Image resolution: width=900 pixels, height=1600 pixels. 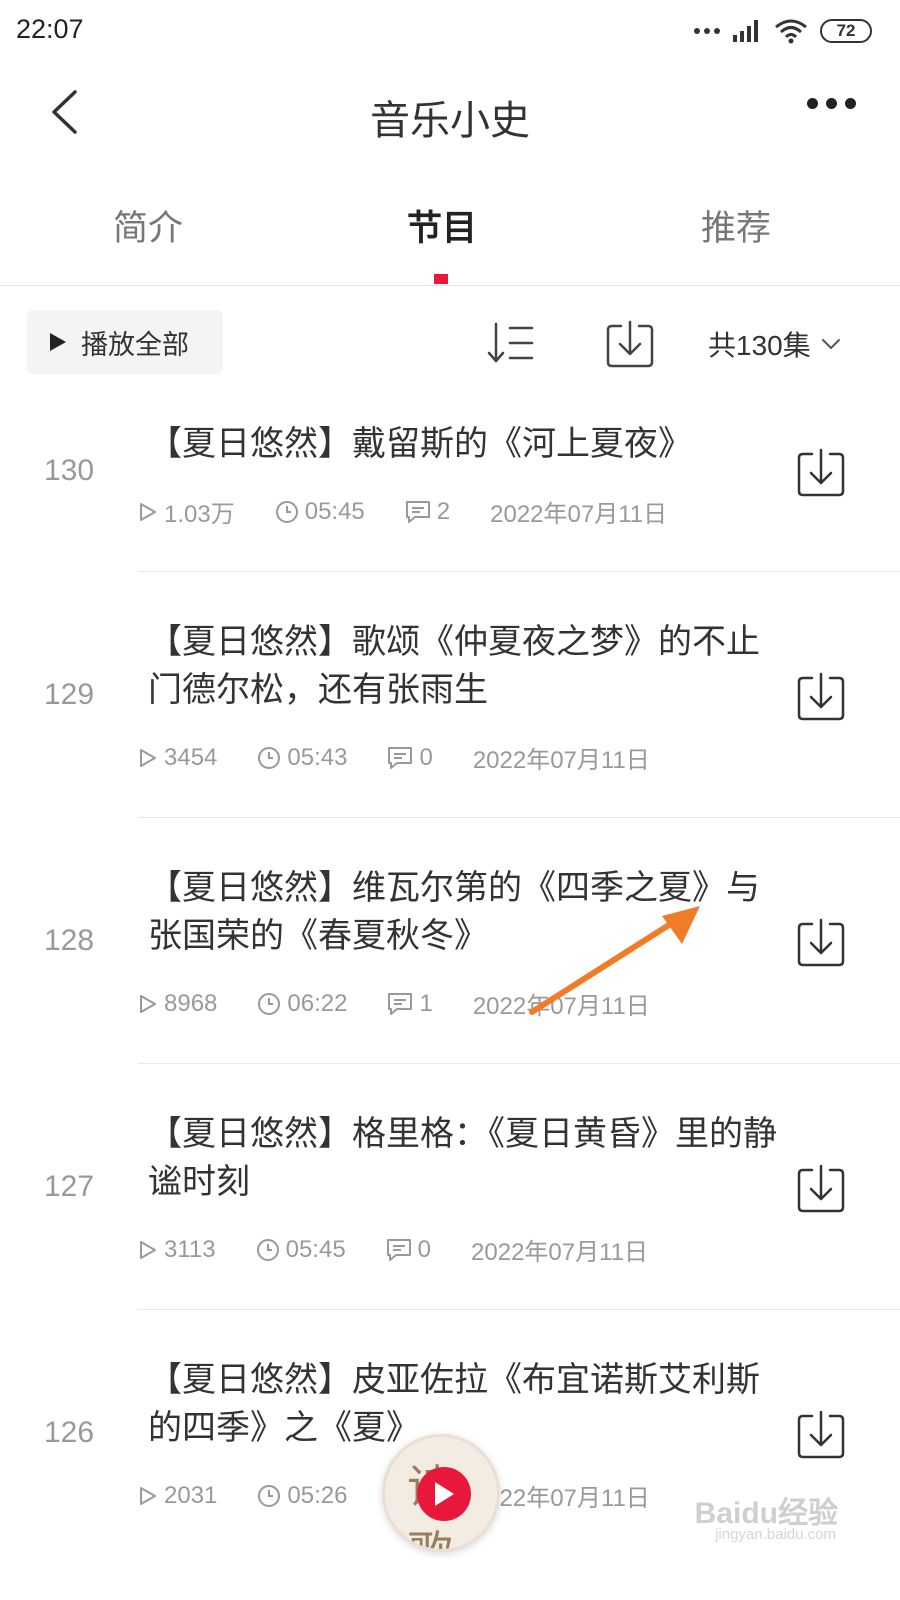 I want to click on episode-meta: 8968 06:22 1 2022年07月11日, so click(x=414, y=1003).